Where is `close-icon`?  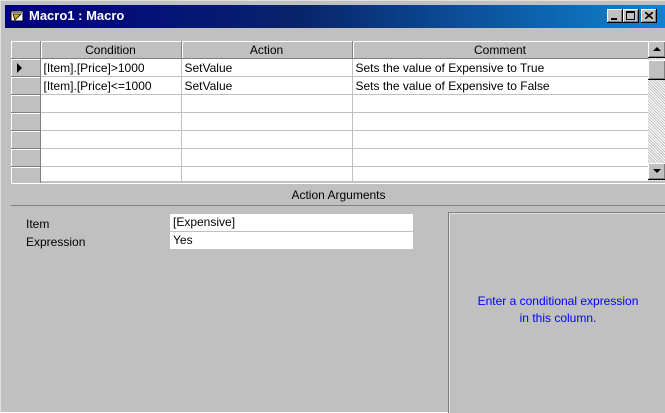
close-icon is located at coordinates (649, 15).